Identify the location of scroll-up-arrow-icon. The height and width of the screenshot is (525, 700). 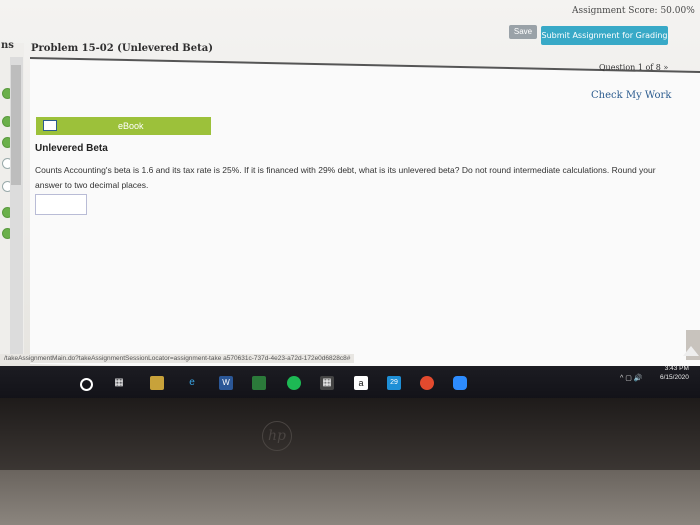
(691, 351).